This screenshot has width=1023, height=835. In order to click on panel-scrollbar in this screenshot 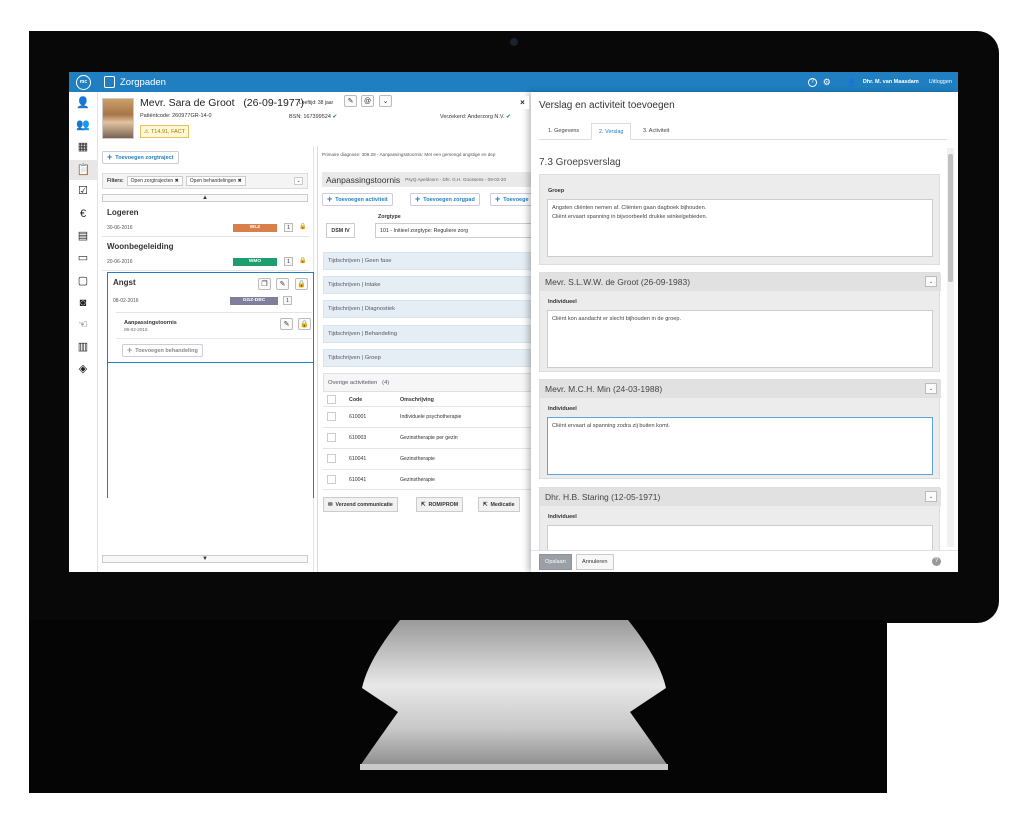, I will do `click(950, 347)`.